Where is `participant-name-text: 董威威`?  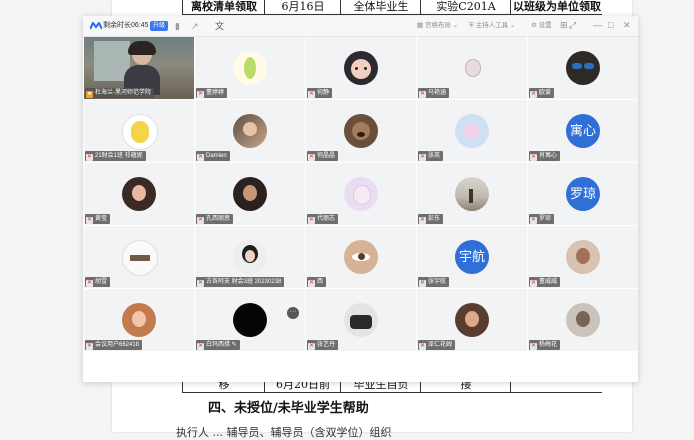
participant-name-text: 董威威 is located at coordinates (548, 282).